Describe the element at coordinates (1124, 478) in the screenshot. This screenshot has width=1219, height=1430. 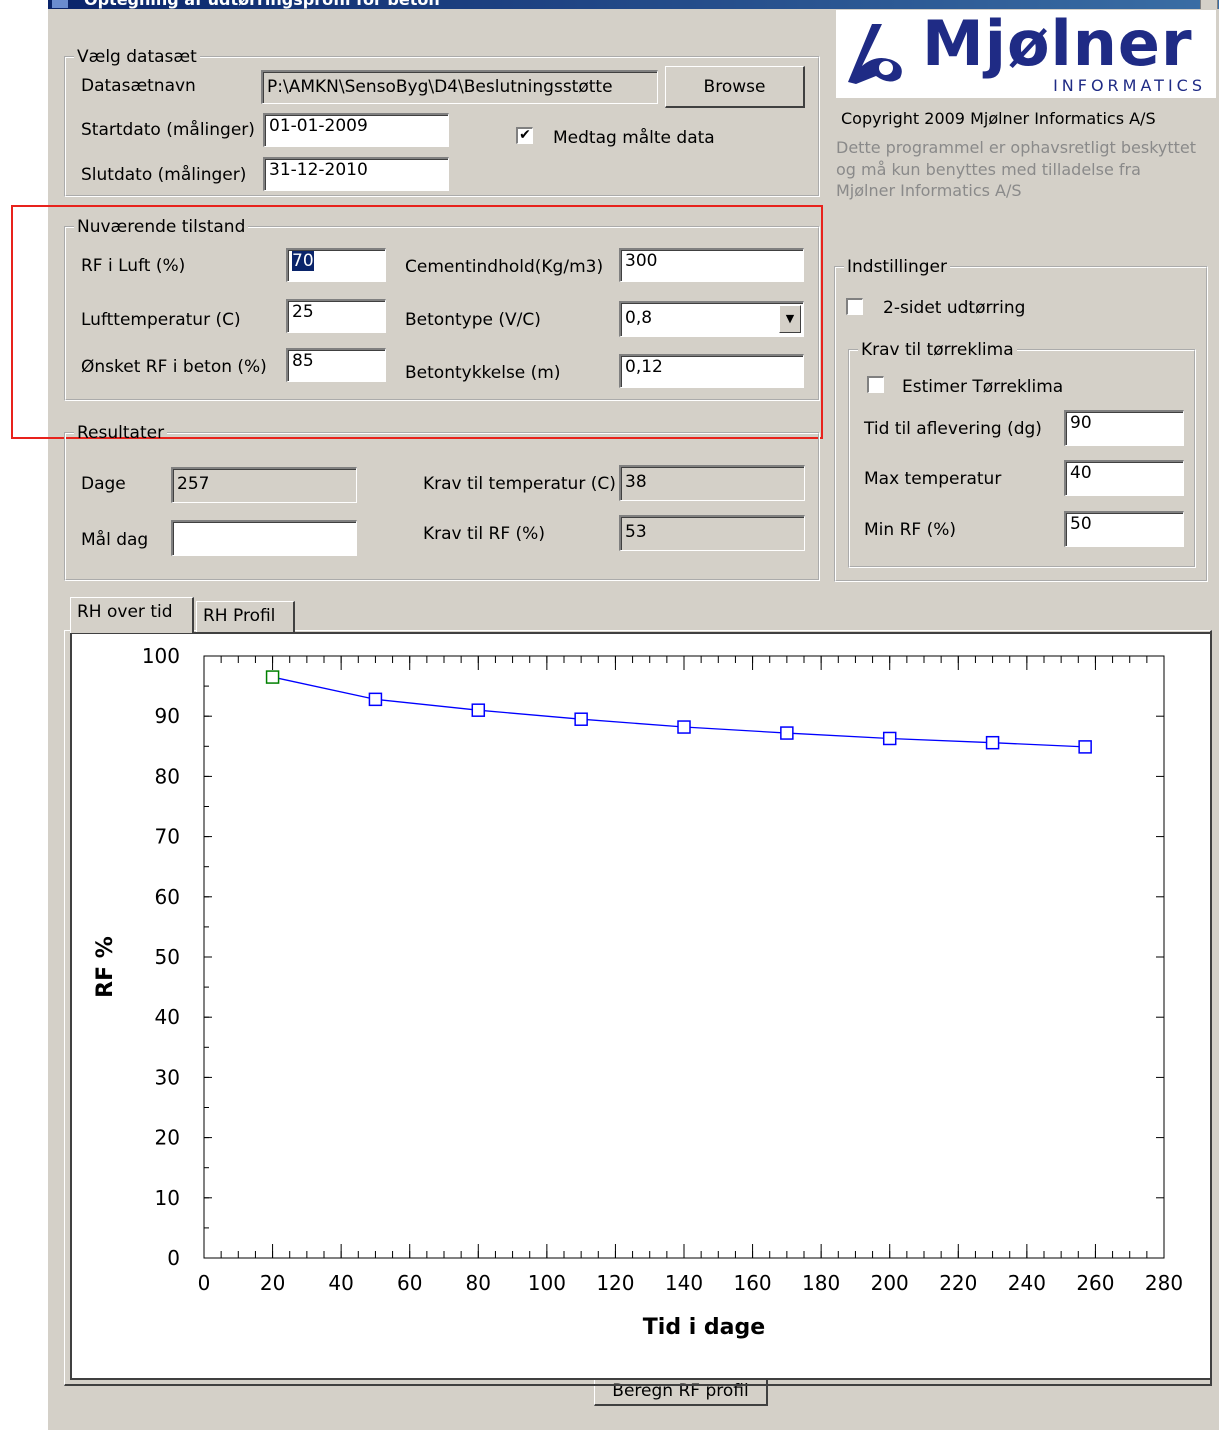
I see `max-temp-field: 40` at that location.